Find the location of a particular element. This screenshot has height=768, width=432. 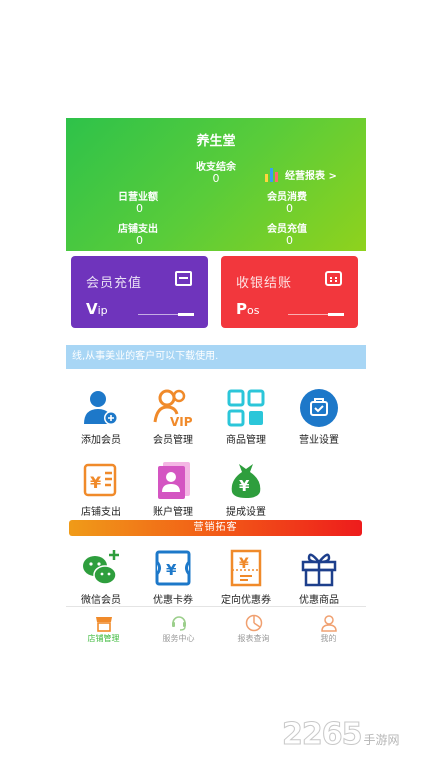

coupon-card-icon: ¥ is located at coordinates (173, 568).